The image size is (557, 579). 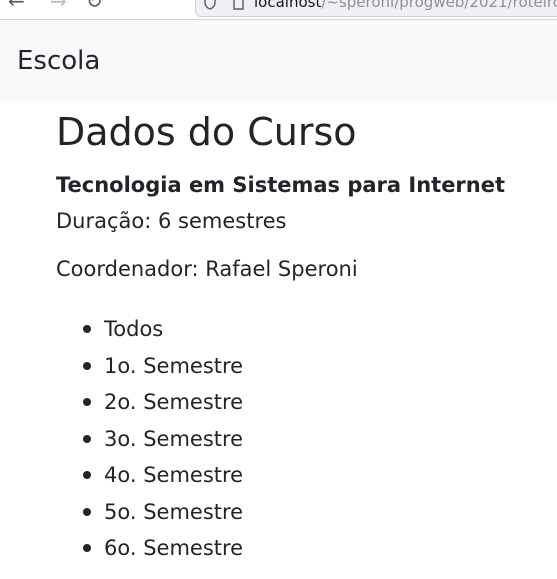 I want to click on forward-arrow-icon: →, so click(x=58, y=5).